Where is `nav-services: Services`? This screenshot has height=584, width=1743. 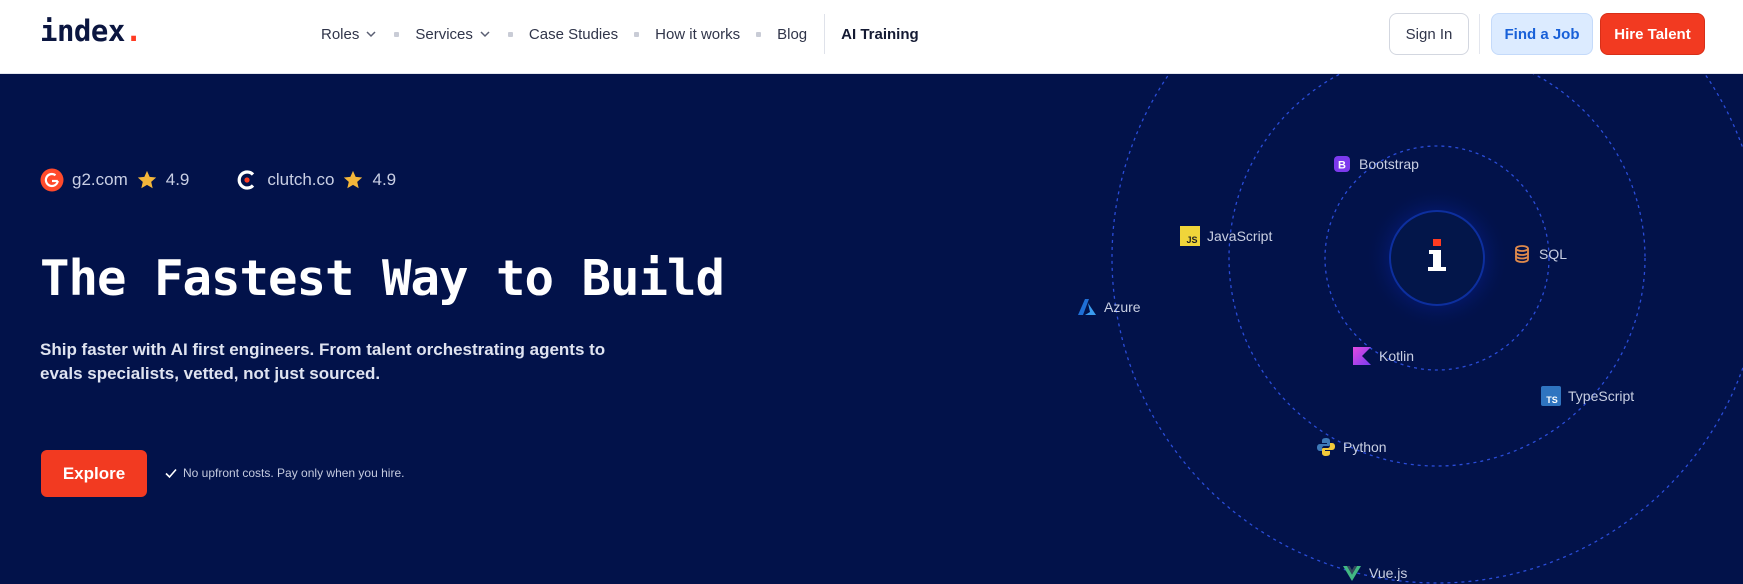
nav-services: Services is located at coordinates (453, 34).